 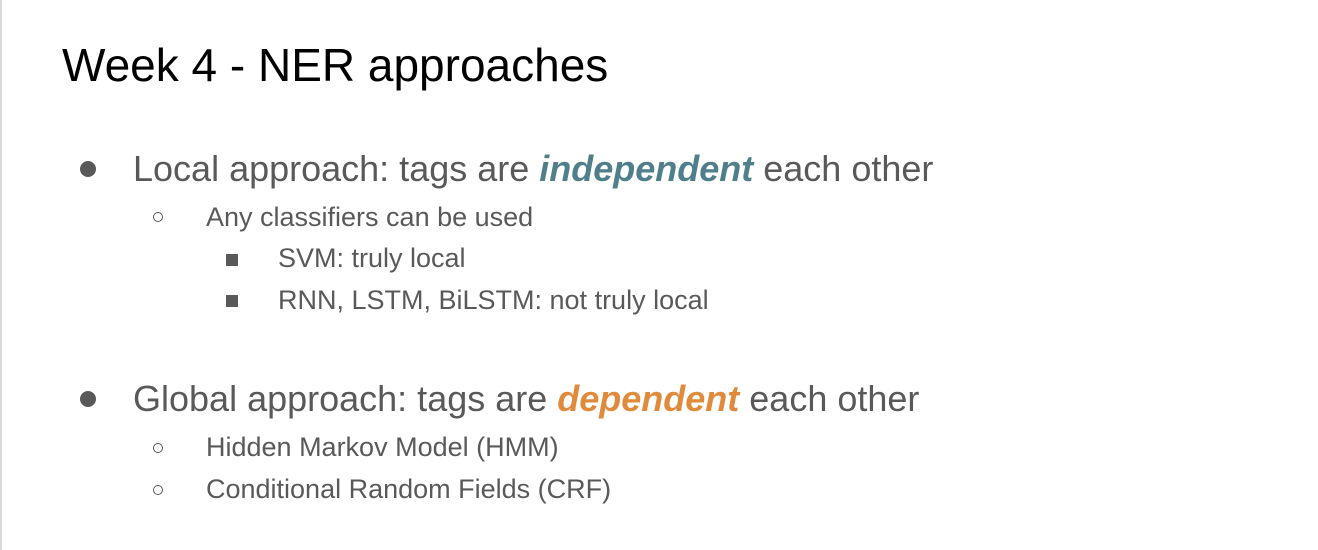 What do you see at coordinates (648, 398) in the screenshot?
I see `global-approach-emphasis: dependent` at bounding box center [648, 398].